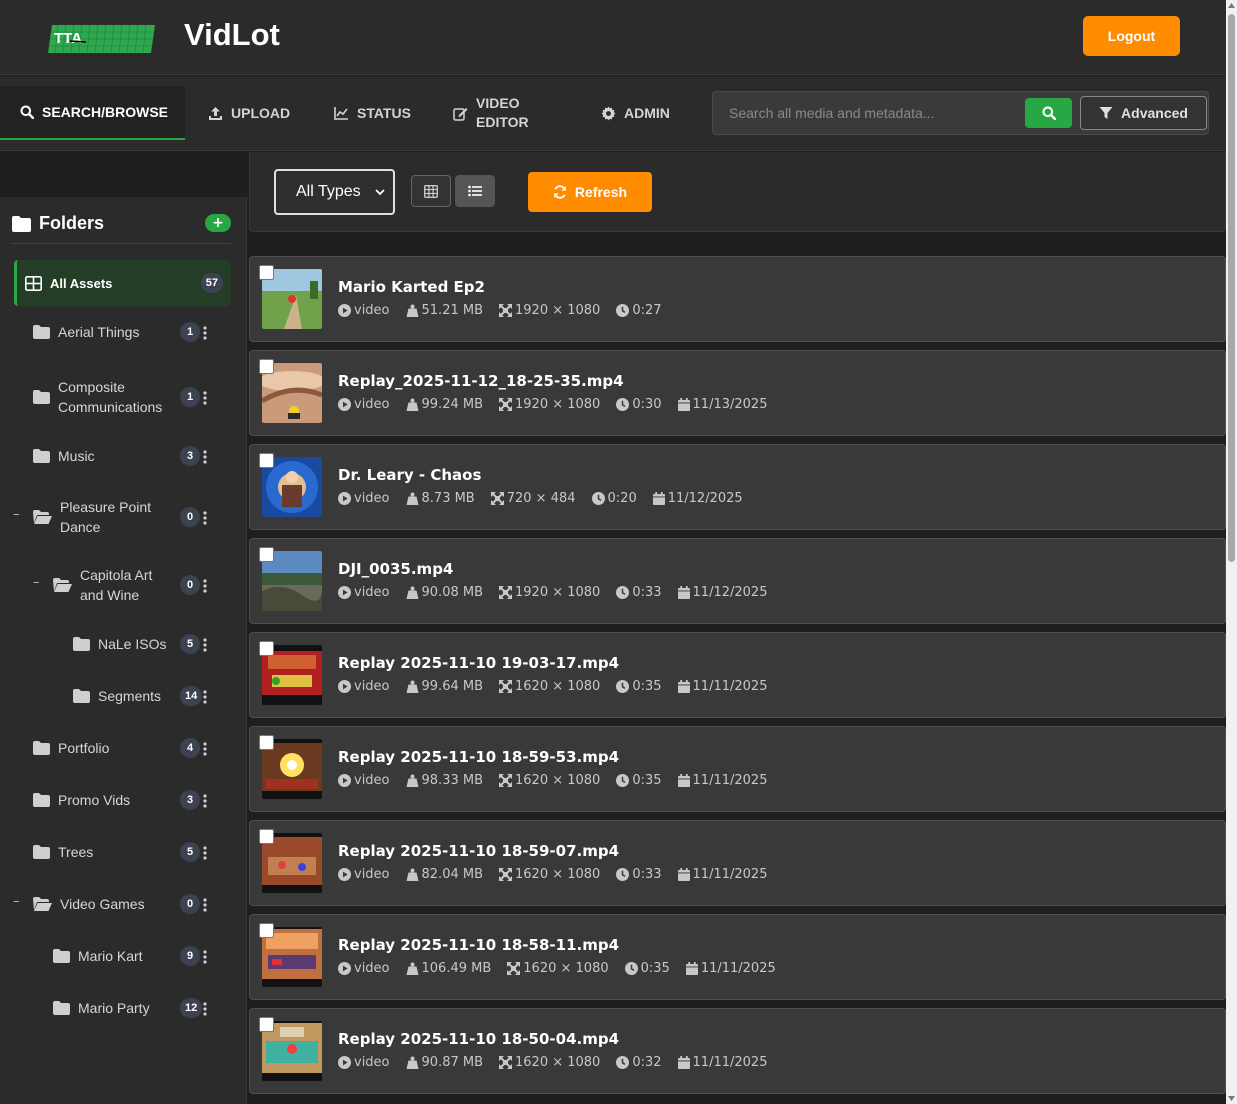 The width and height of the screenshot is (1237, 1104). What do you see at coordinates (123, 956) in the screenshot?
I see `sidebar-folder-item: Mario Kart 9` at bounding box center [123, 956].